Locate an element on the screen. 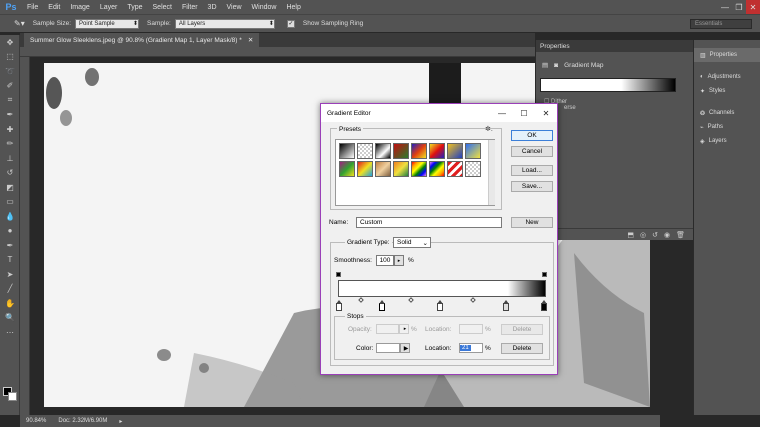  line-tool-icon: ╱ is located at coordinates (10, 289).